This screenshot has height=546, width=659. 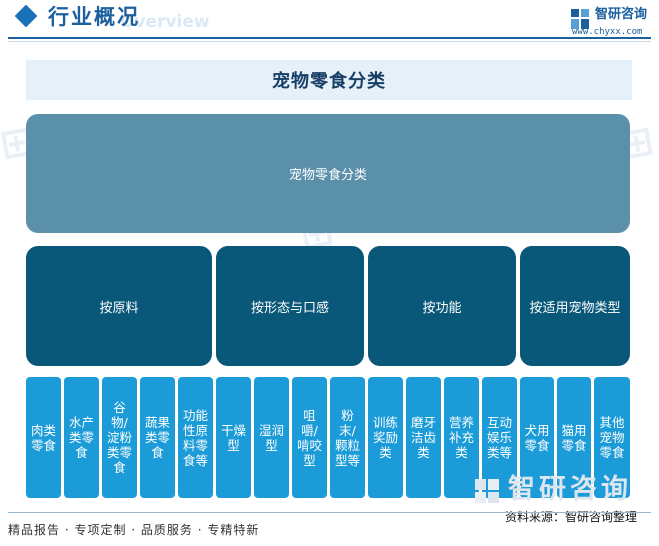 I want to click on brand-url: www.chyxx.com, so click(x=607, y=32).